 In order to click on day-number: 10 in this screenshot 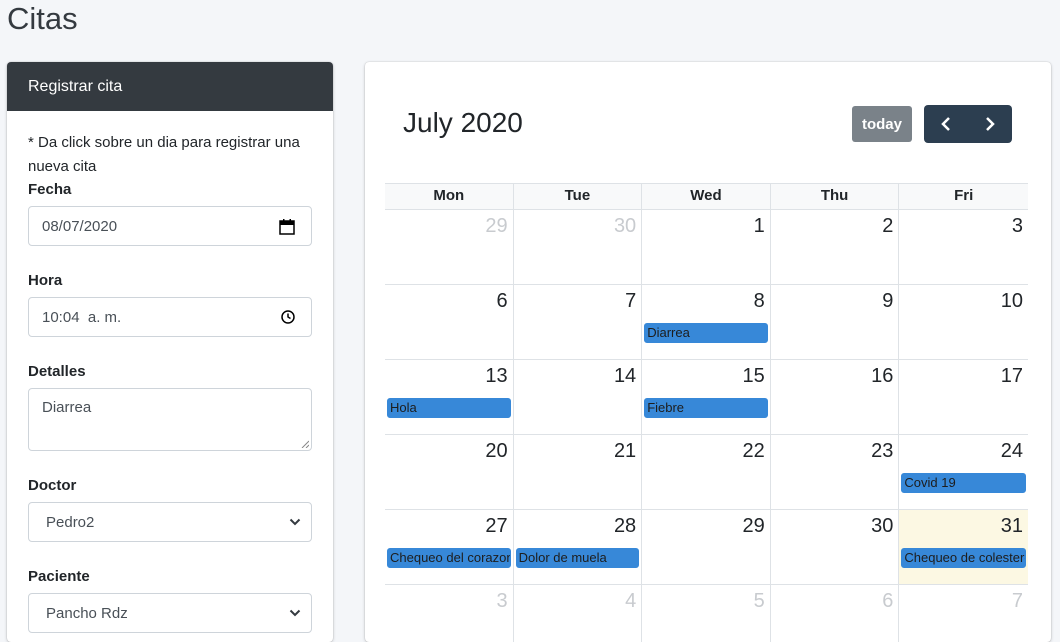, I will do `click(1012, 301)`.